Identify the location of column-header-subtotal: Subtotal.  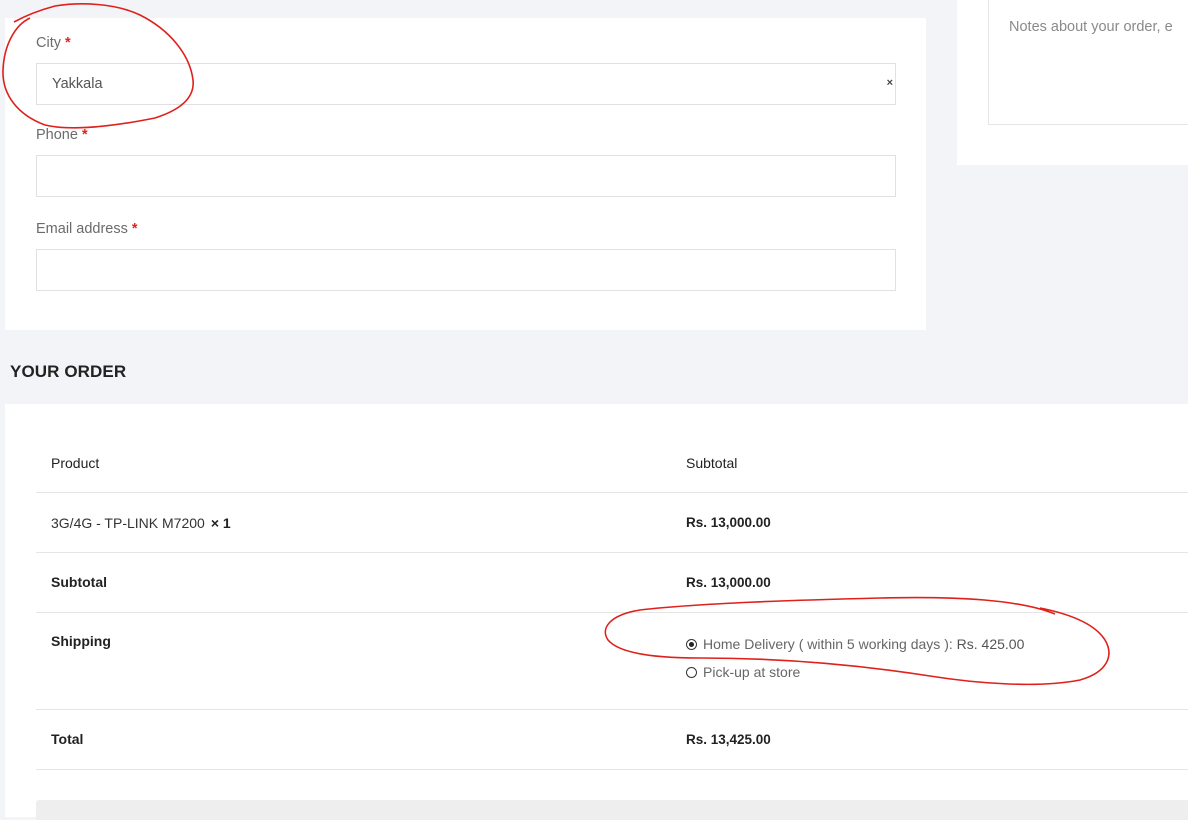
(712, 463).